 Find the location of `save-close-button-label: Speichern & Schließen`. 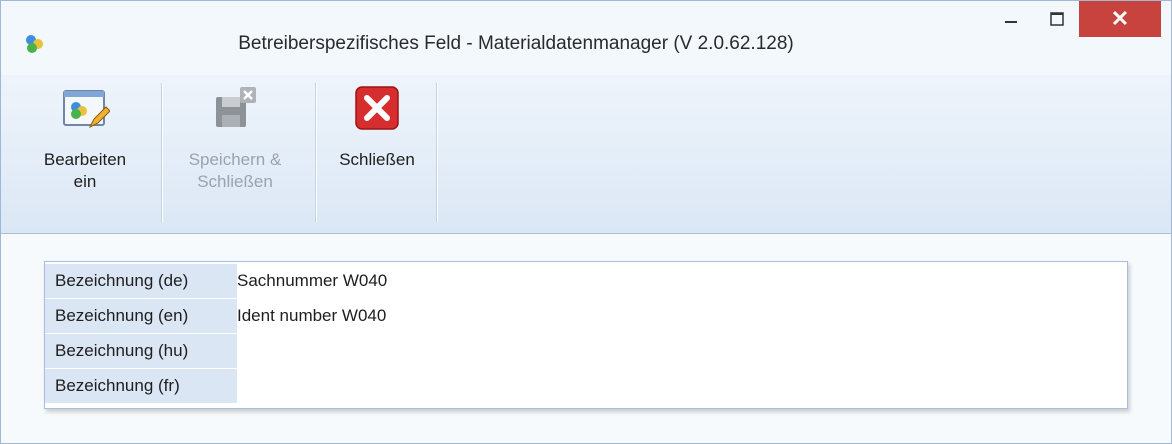

save-close-button-label: Speichern & Schließen is located at coordinates (235, 170).